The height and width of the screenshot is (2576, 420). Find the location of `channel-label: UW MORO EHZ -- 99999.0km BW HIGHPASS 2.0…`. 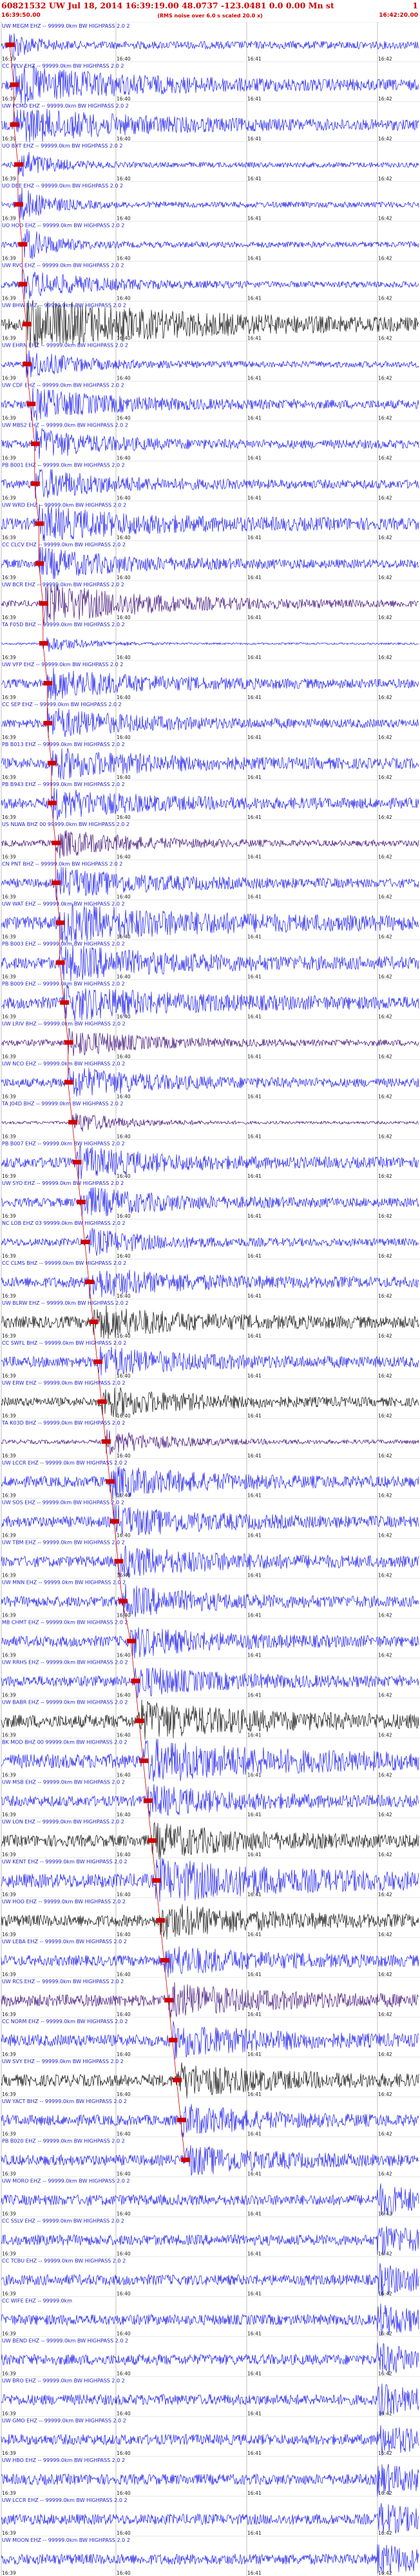

channel-label: UW MORO EHZ -- 99999.0km BW HIGHPASS 2.0… is located at coordinates (65, 2181).